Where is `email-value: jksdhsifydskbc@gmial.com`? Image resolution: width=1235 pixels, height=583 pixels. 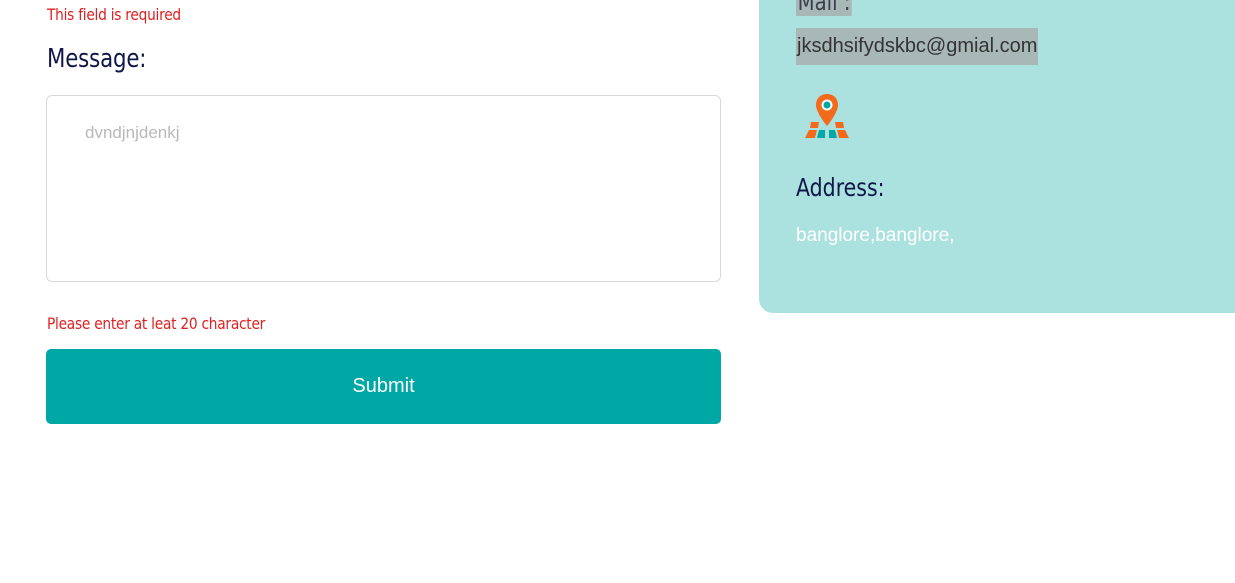
email-value: jksdhsifydskbc@gmial.com is located at coordinates (917, 46).